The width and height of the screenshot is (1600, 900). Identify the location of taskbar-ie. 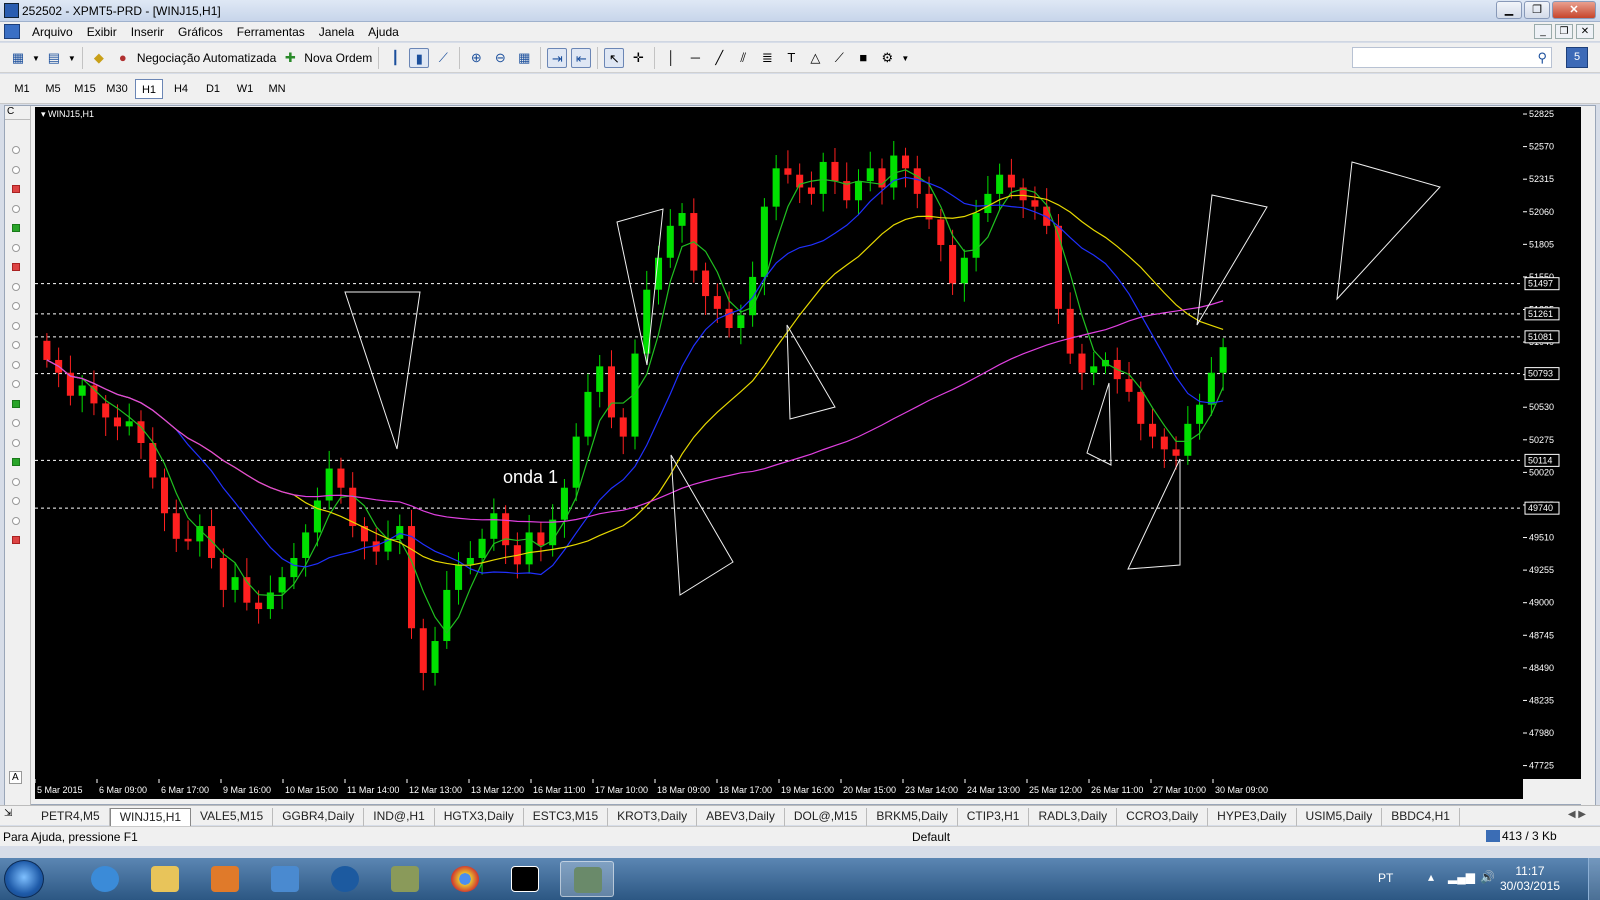
(105, 879).